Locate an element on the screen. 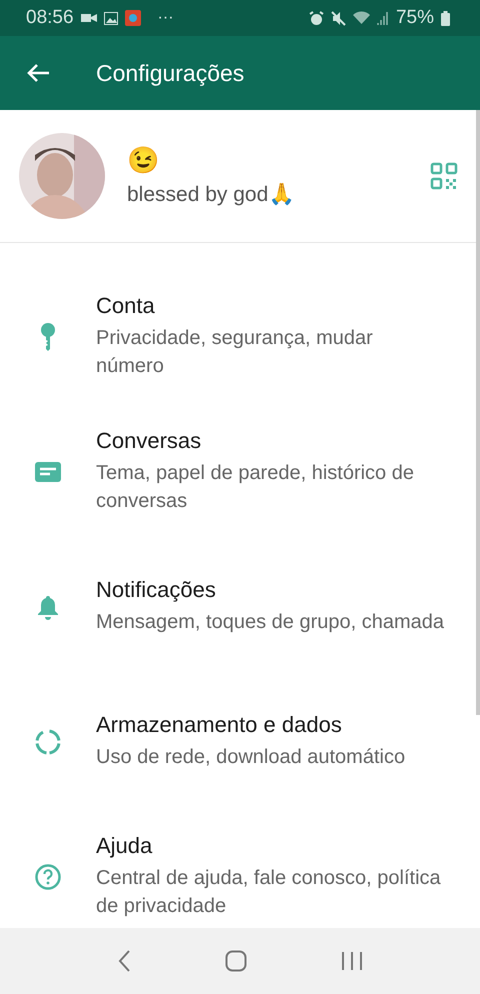  help-icon is located at coordinates (48, 877).